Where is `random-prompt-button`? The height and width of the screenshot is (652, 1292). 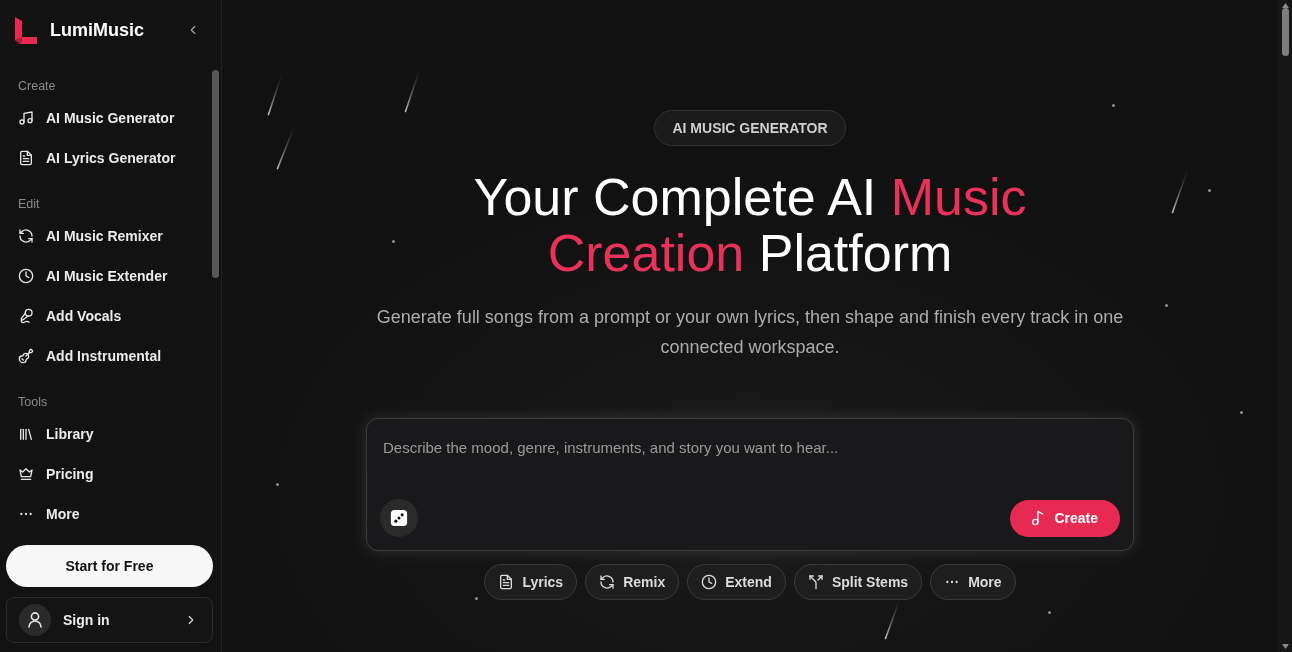 random-prompt-button is located at coordinates (399, 518).